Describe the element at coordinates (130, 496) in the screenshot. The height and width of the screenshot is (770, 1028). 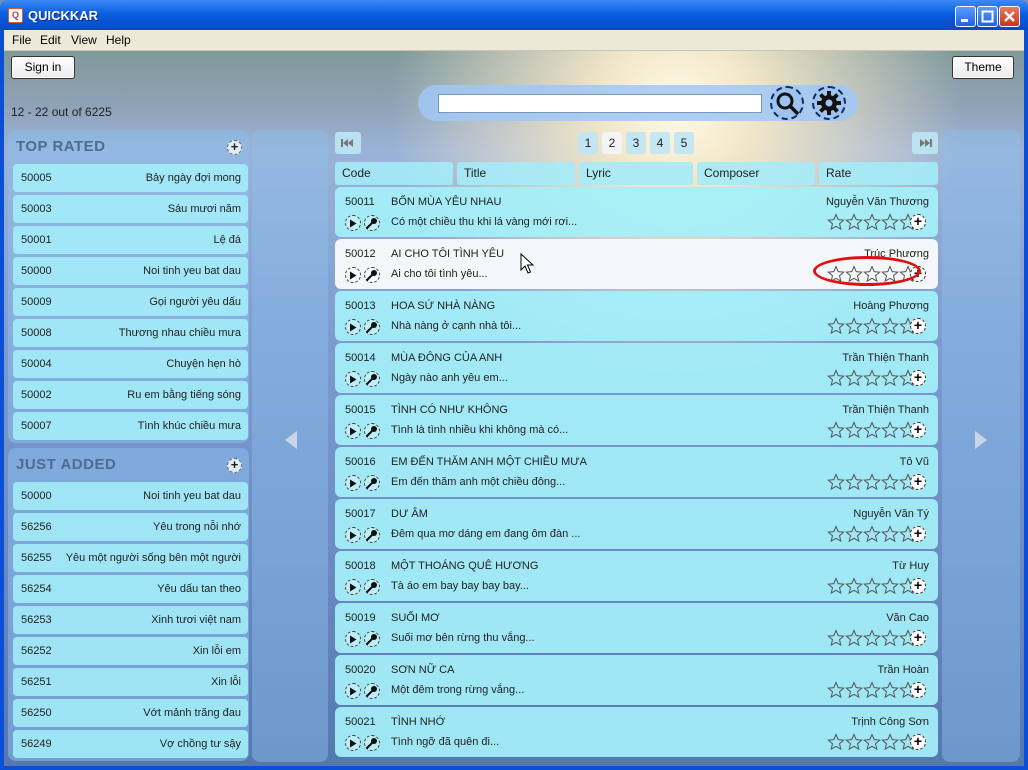
I see `just-added-item: 50000 Noi tinh yeu bat dau` at that location.